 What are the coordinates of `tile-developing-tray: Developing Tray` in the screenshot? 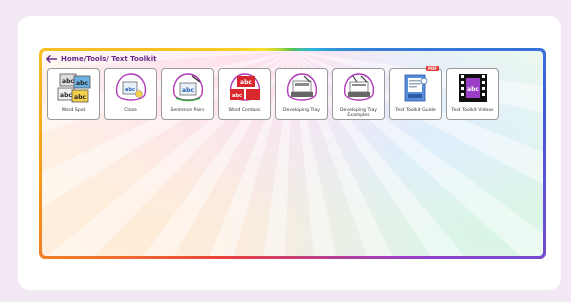 It's located at (301, 94).